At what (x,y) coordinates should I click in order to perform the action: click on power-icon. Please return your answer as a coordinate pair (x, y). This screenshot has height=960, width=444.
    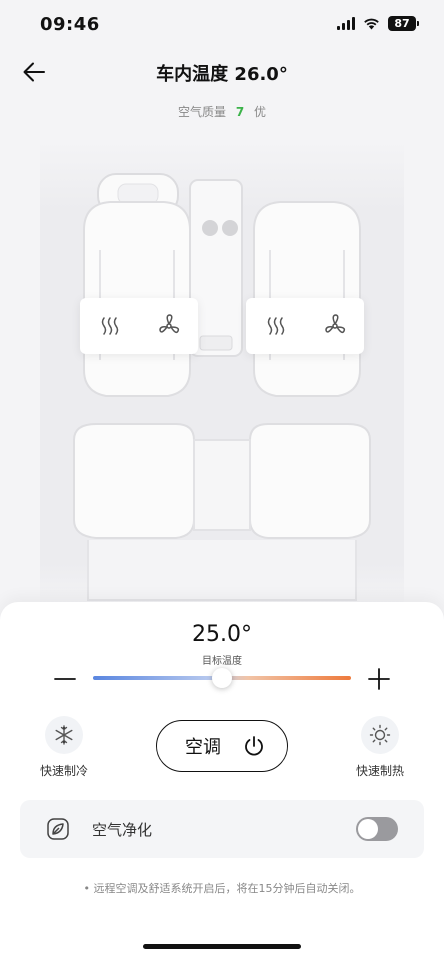
    Looking at the image, I should click on (254, 746).